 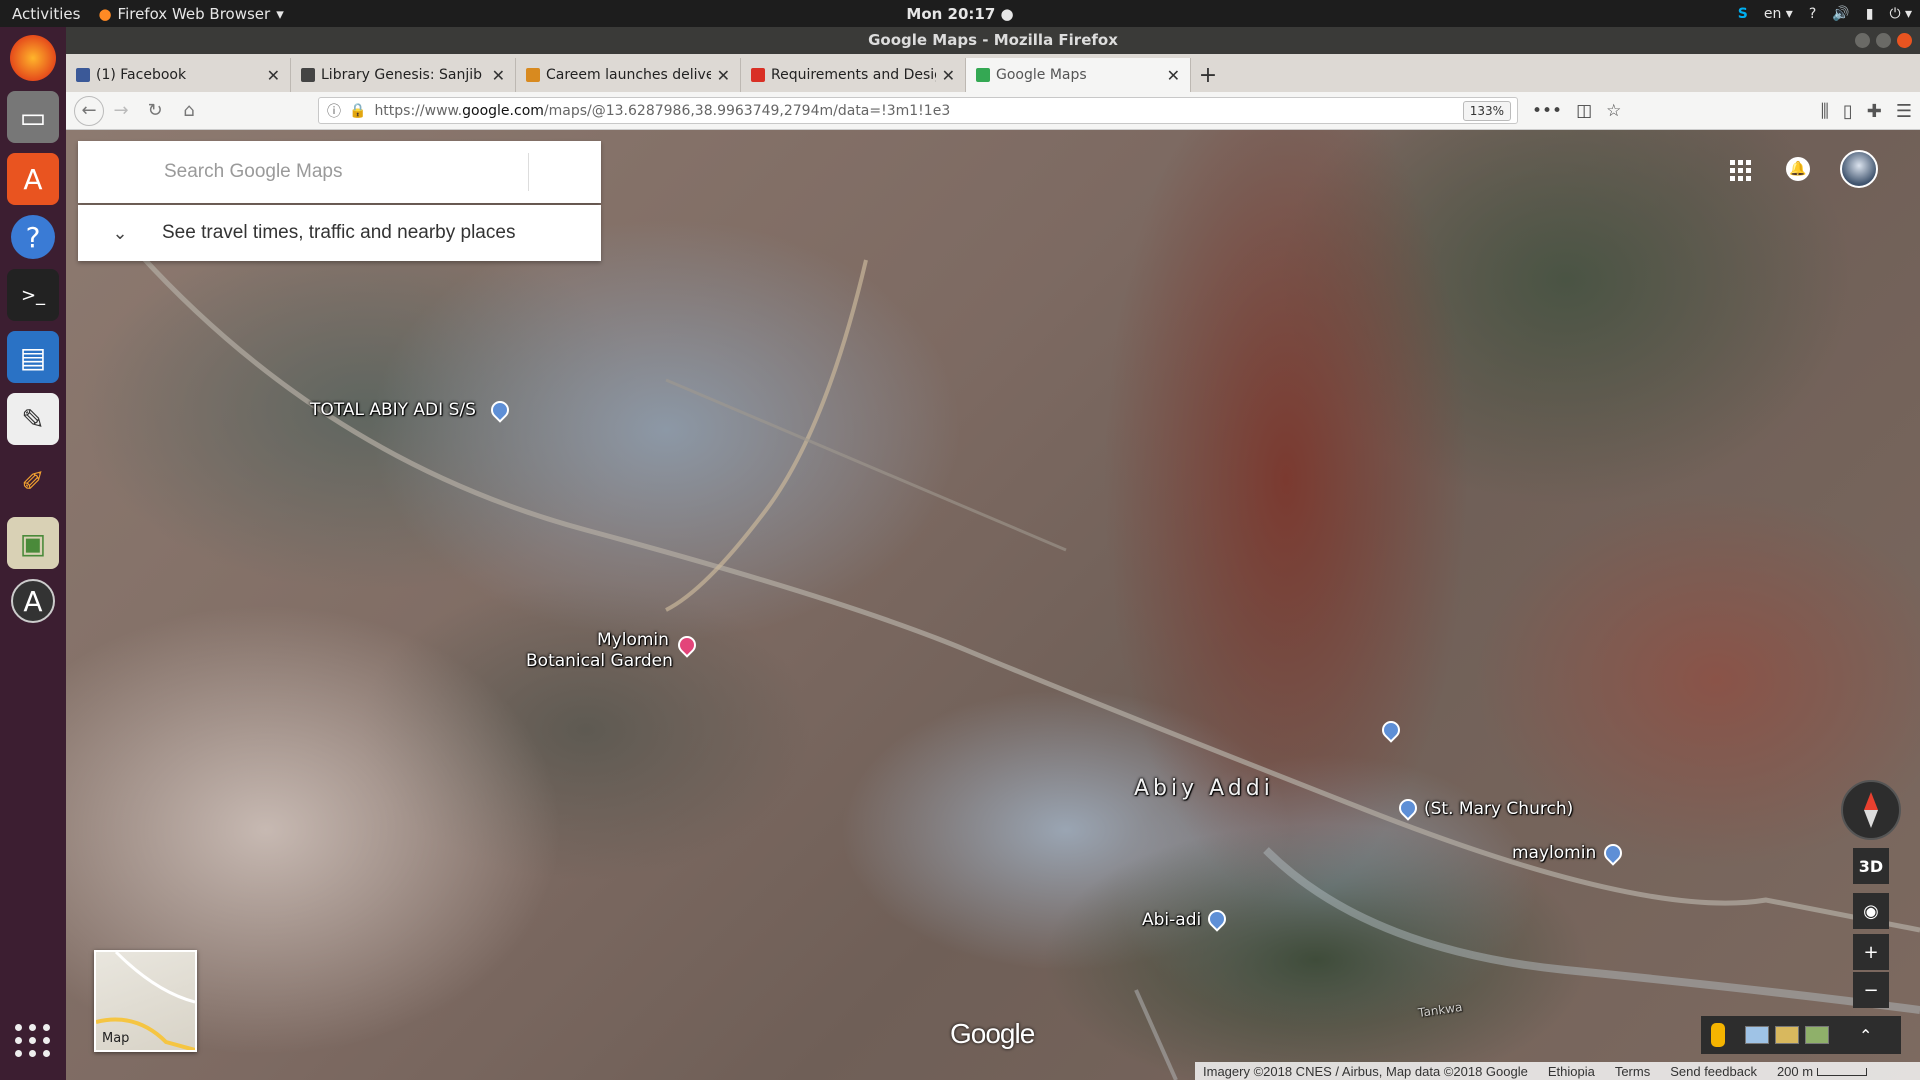 I want to click on skype-icon: S, so click(x=1743, y=14).